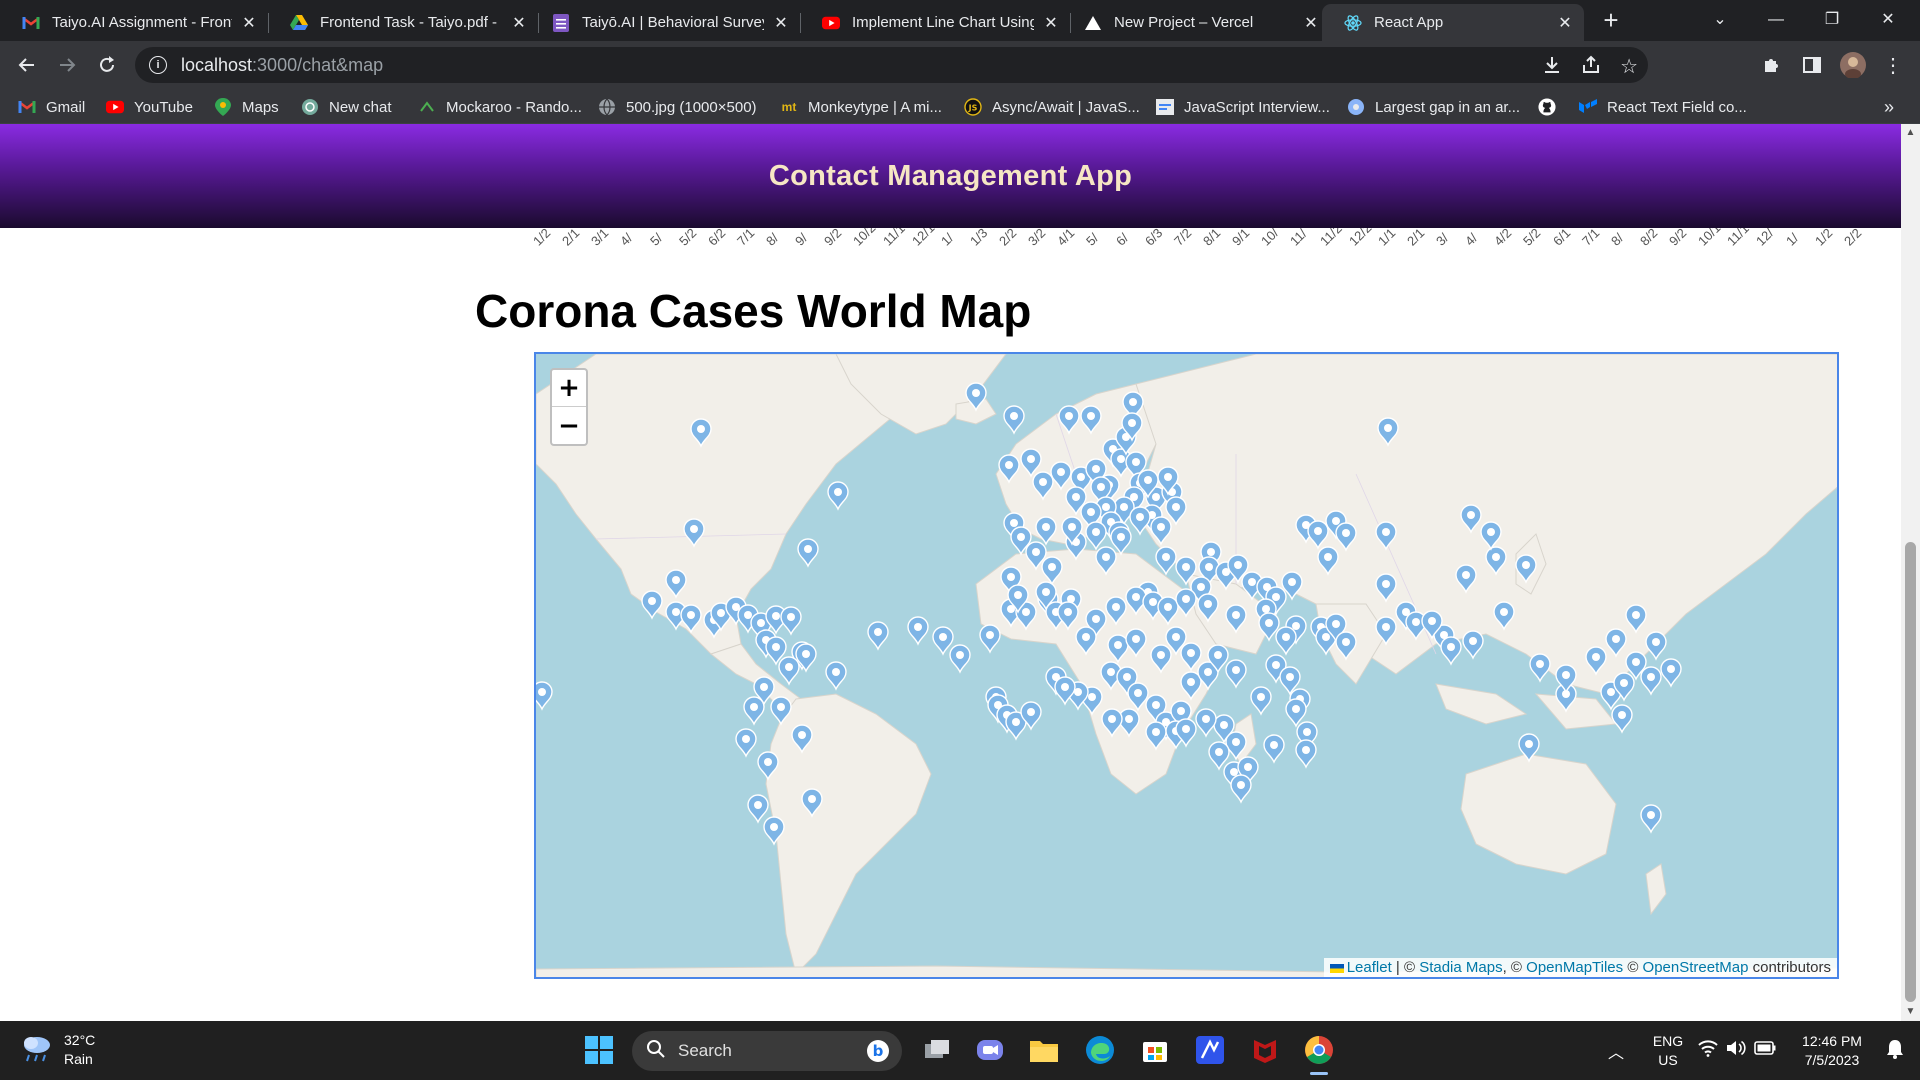 This screenshot has width=1920, height=1080. I want to click on openmaptiles-link: OpenMapTiles, so click(1574, 967).